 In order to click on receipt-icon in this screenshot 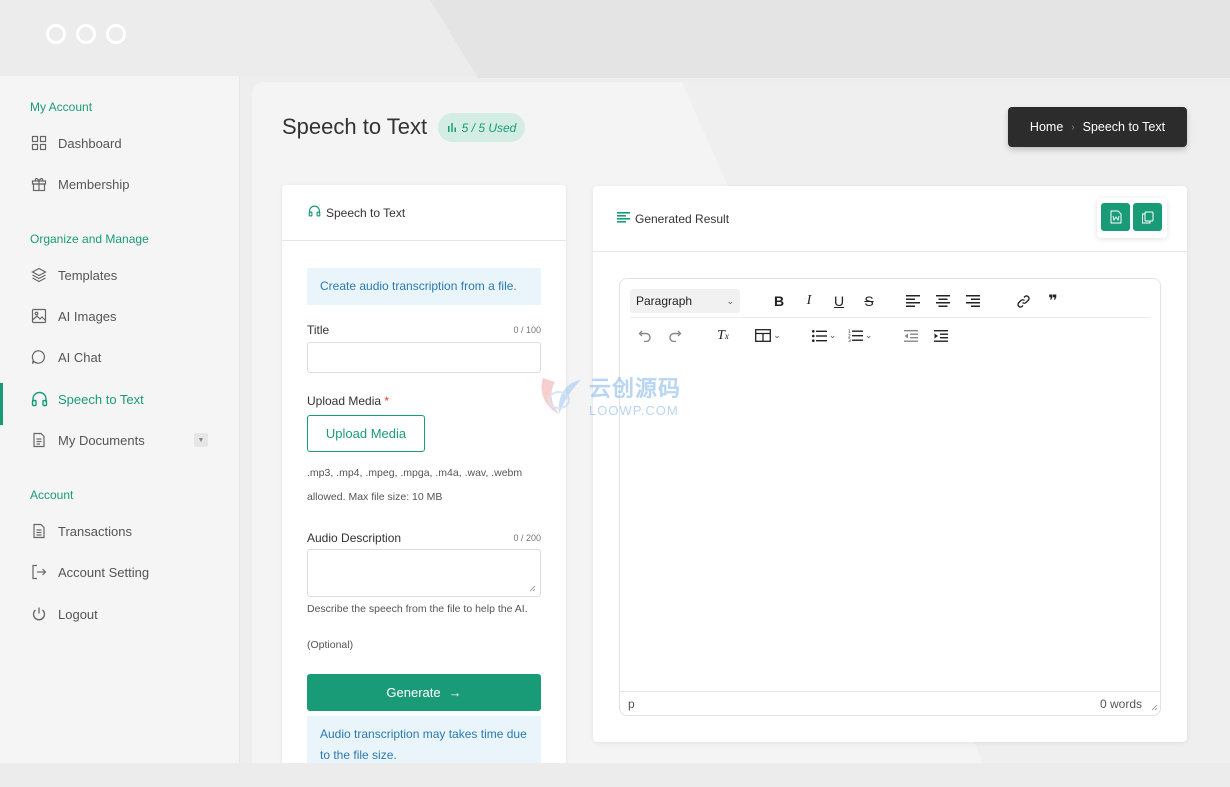, I will do `click(39, 531)`.